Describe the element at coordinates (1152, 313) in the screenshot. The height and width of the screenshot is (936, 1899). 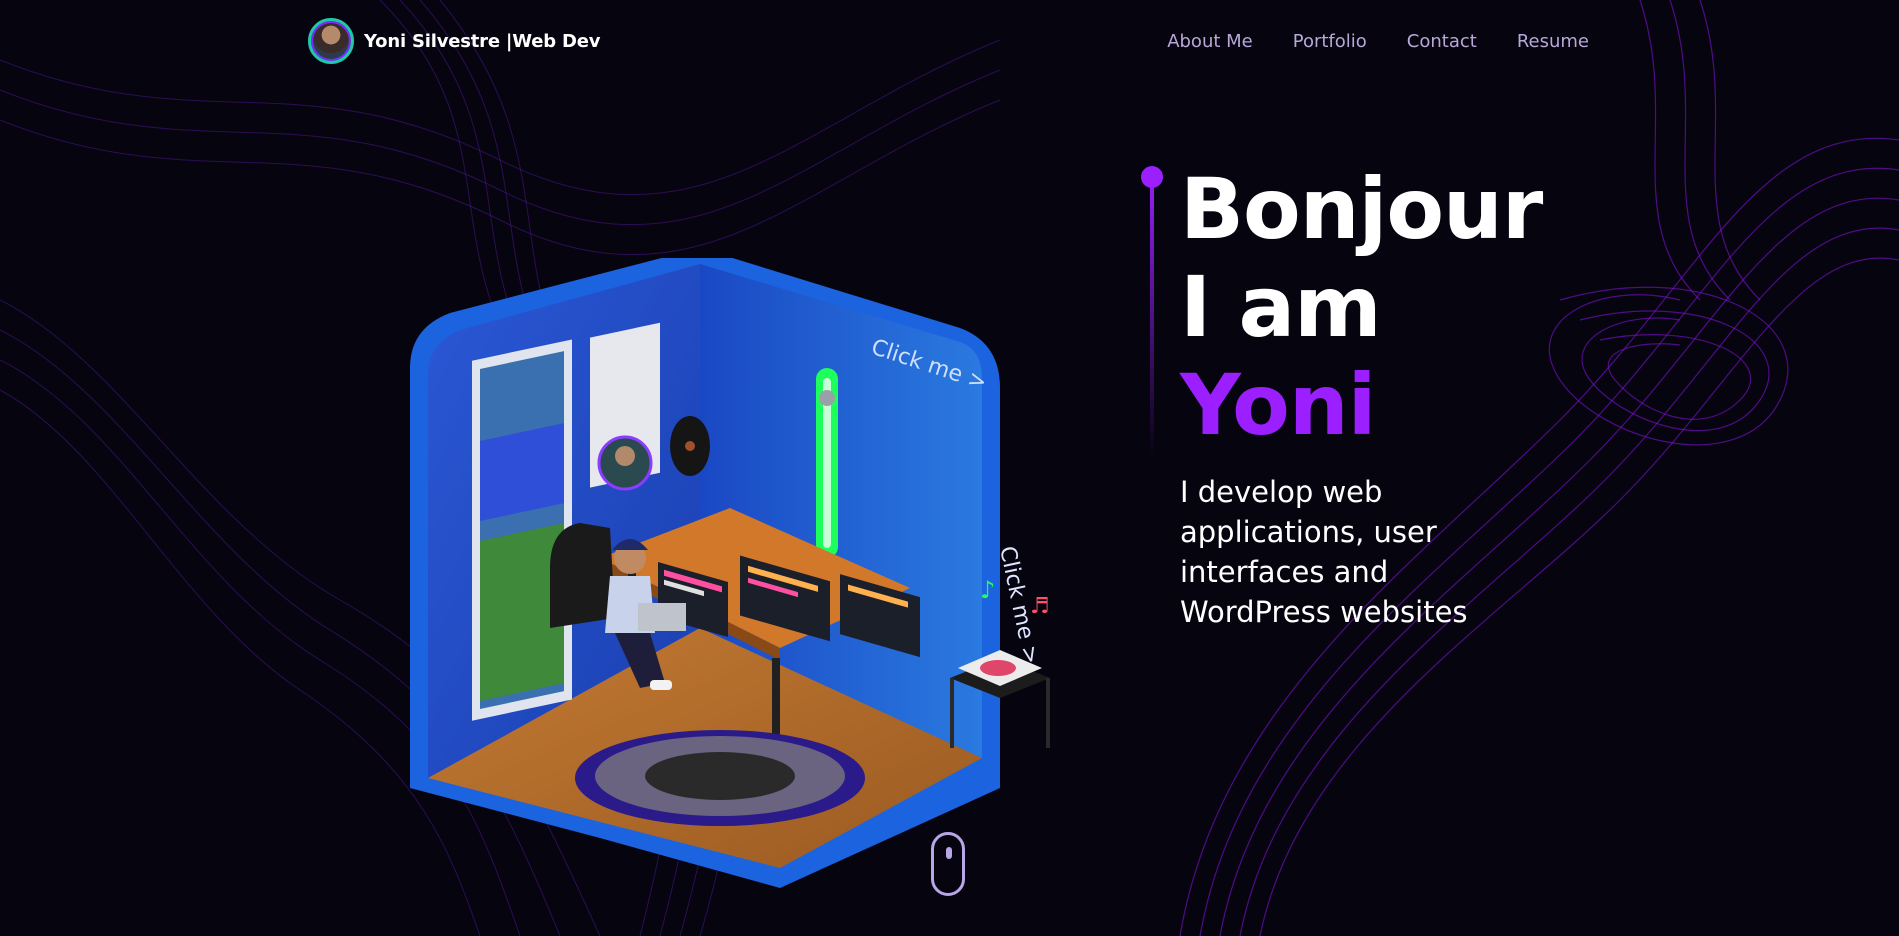
I see `hero-accent-line` at that location.